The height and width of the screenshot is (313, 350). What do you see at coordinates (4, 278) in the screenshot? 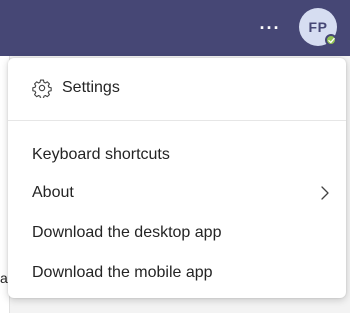
I see `background-clipped-text: a` at bounding box center [4, 278].